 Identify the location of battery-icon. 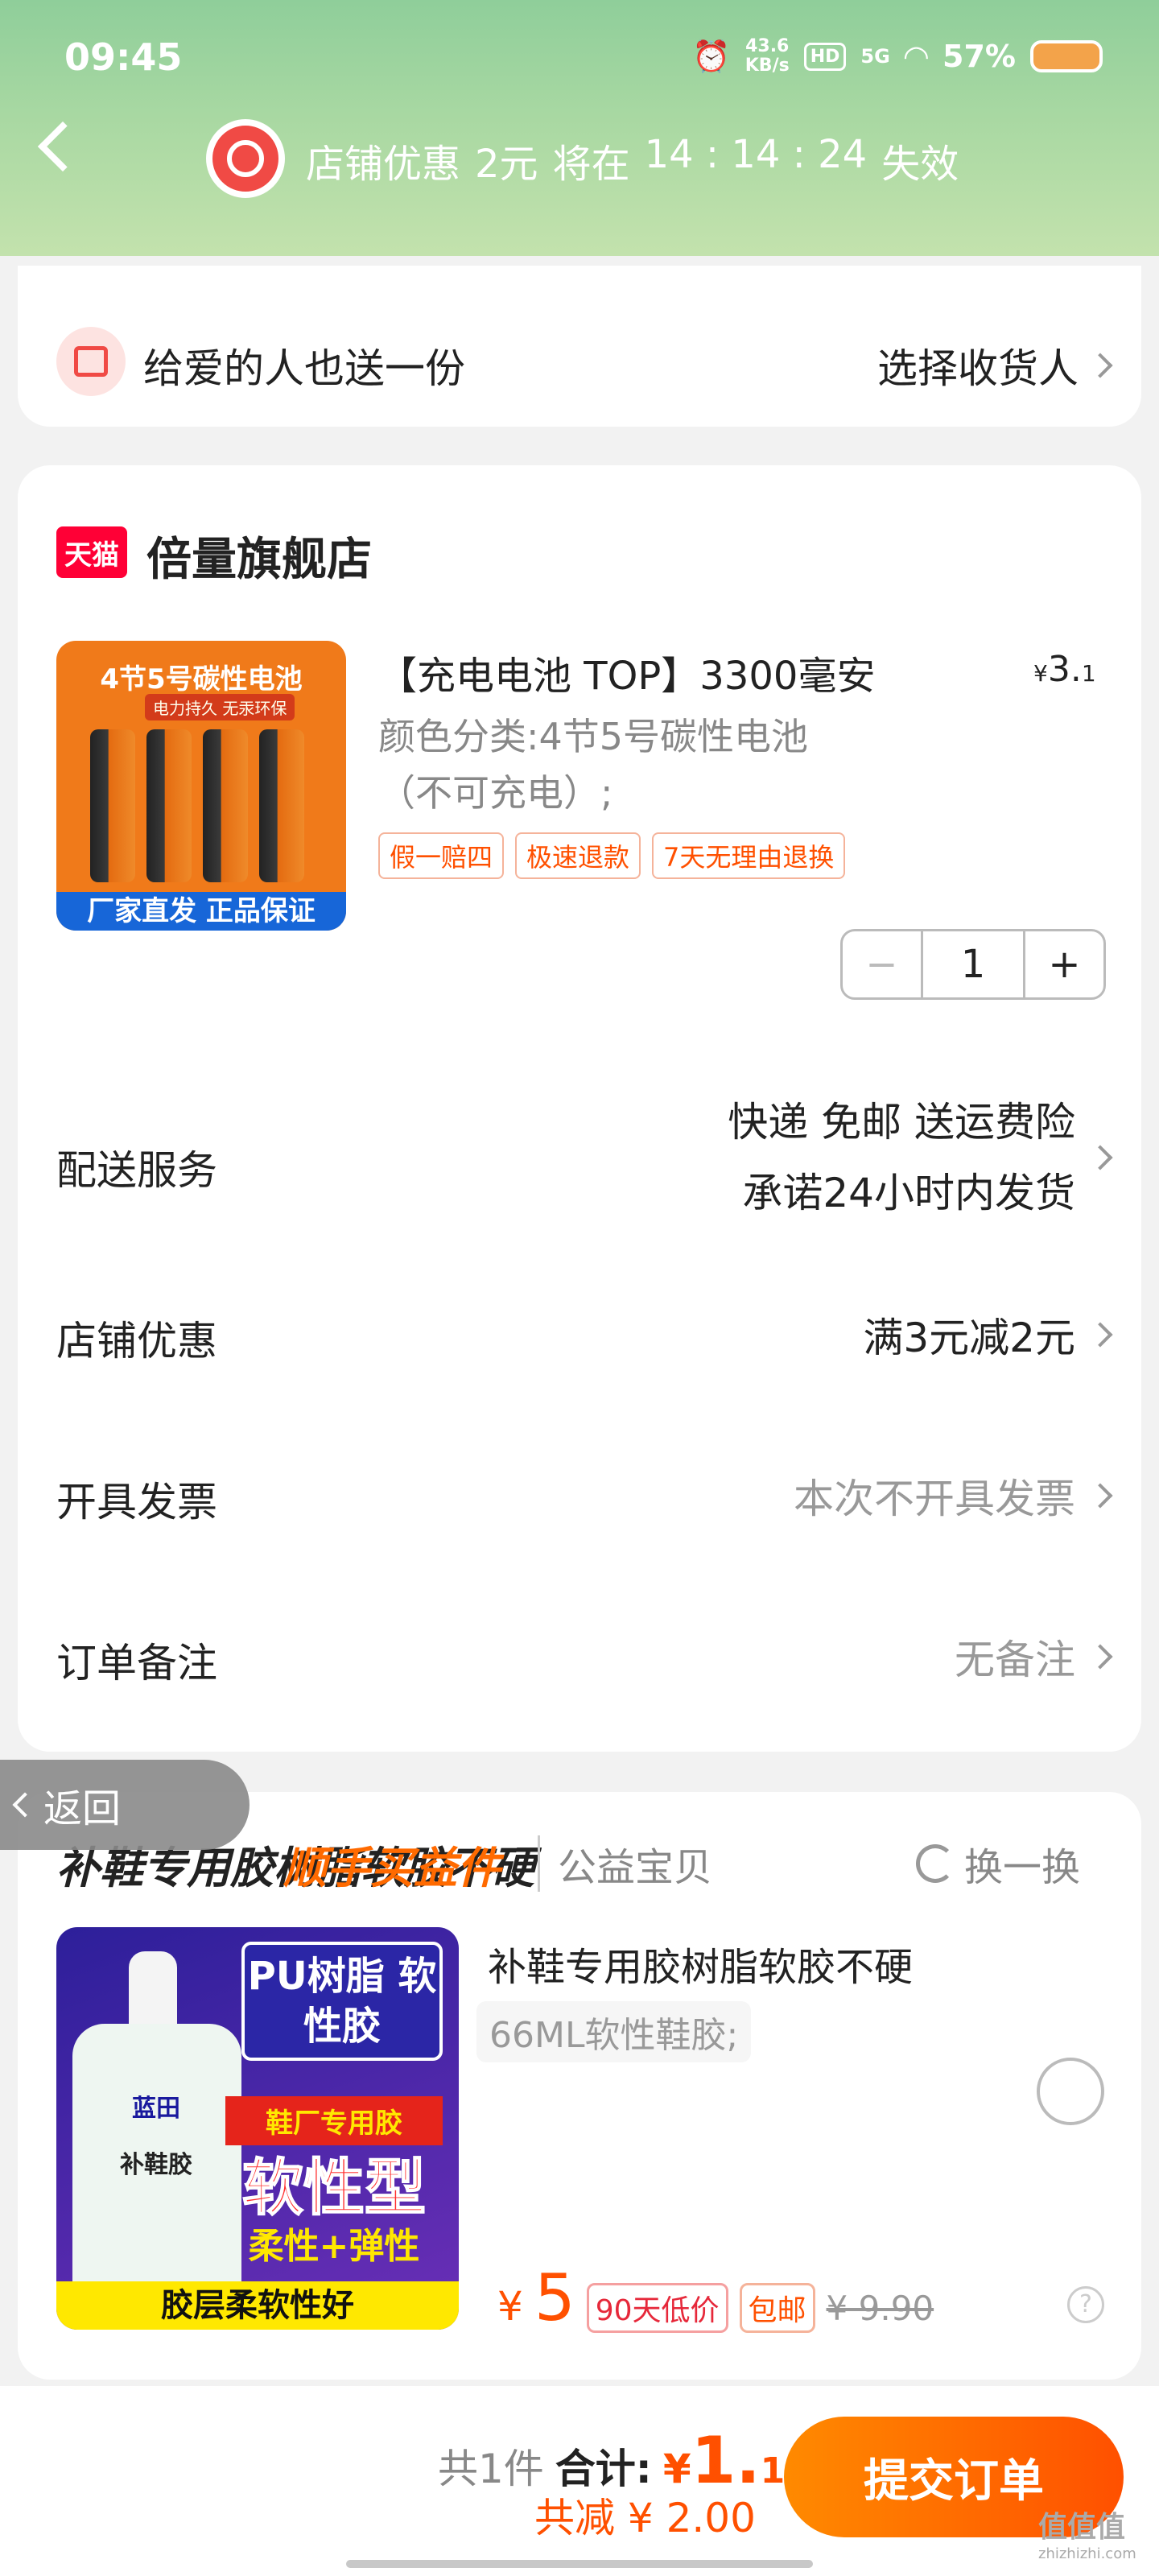
(1066, 56).